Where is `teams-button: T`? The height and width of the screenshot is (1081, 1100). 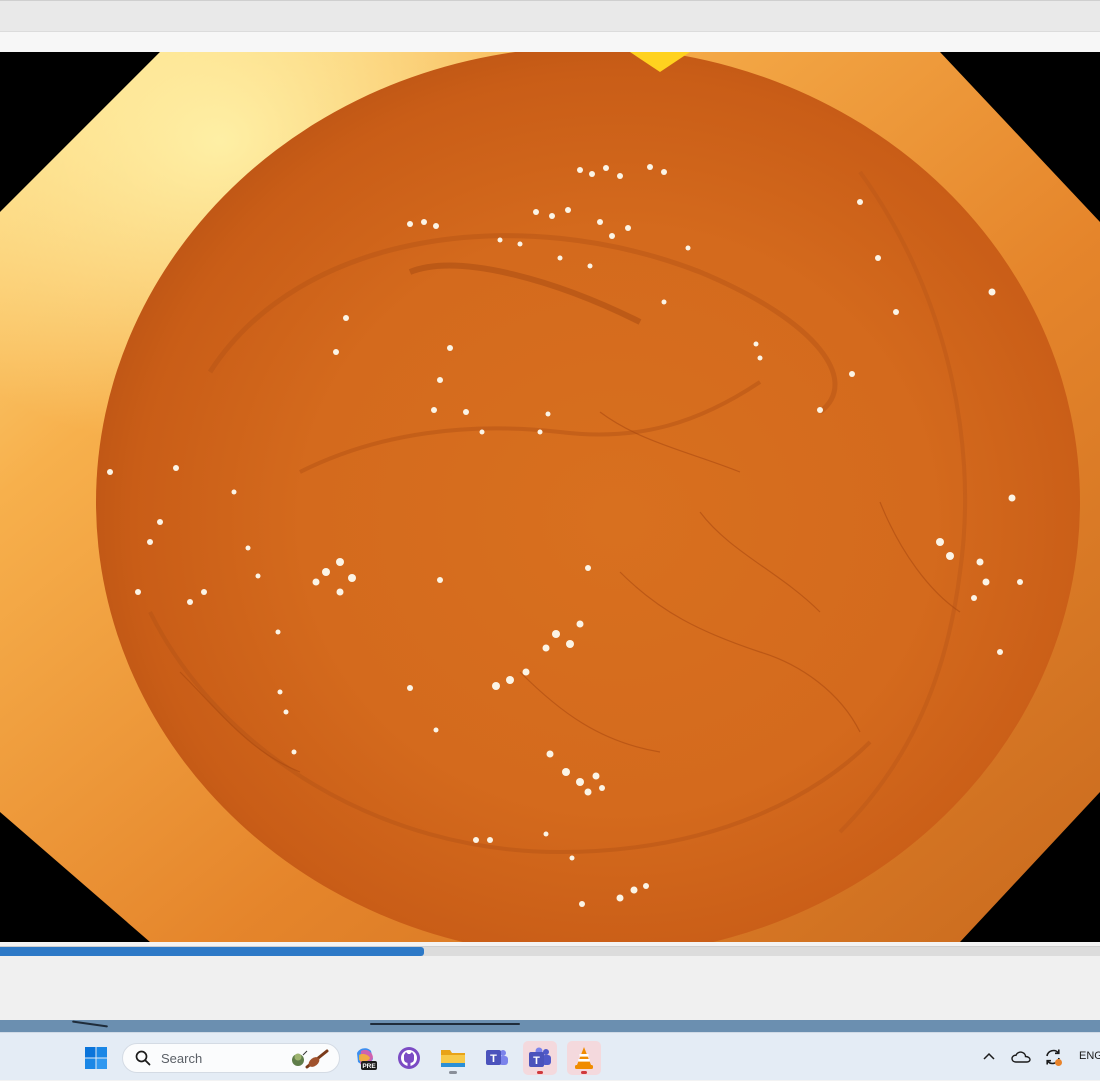
teams-button: T is located at coordinates (540, 1058).